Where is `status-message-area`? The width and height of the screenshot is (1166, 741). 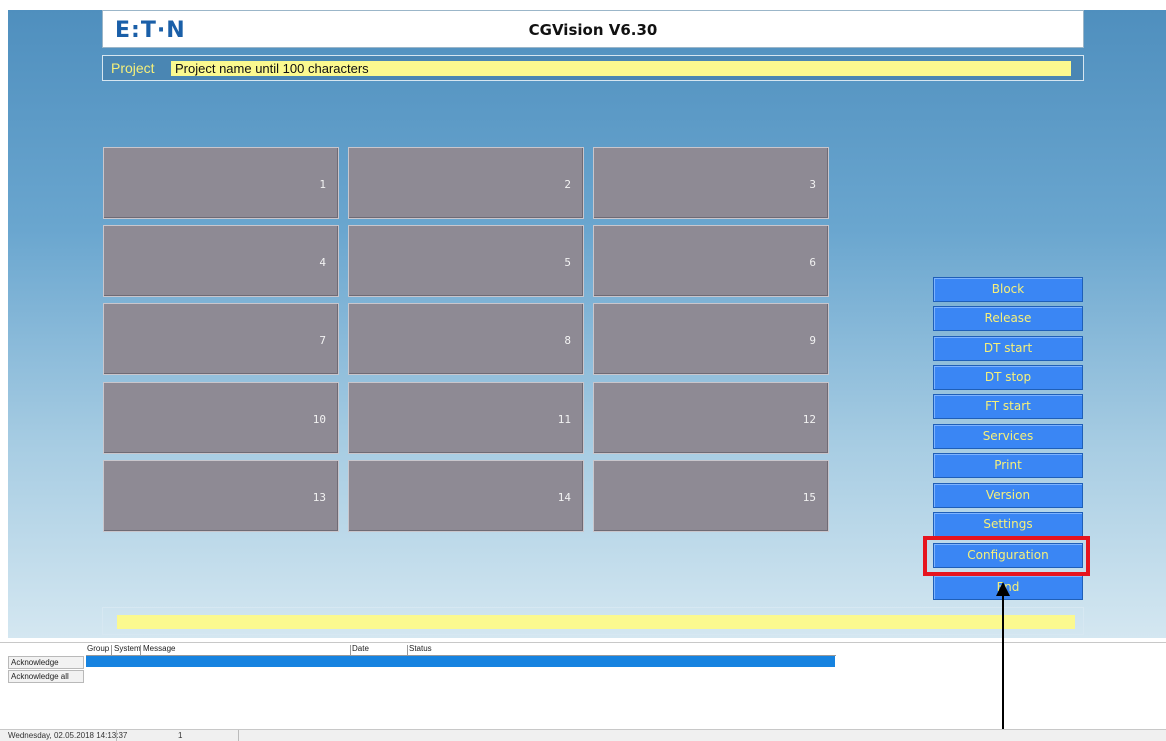
status-message-area is located at coordinates (593, 621).